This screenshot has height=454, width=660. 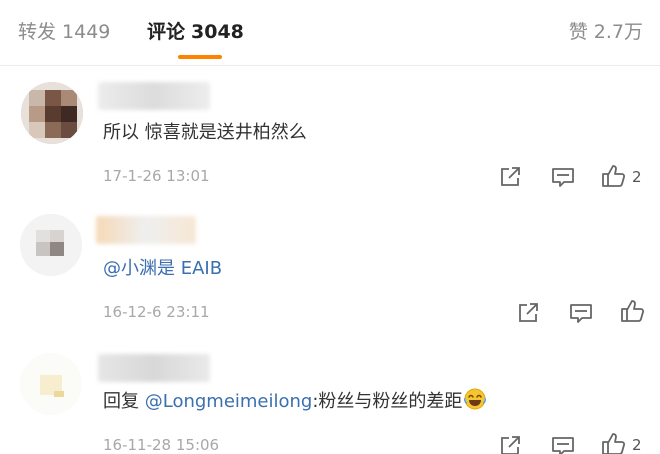 I want to click on tab-repost-count: 1449, so click(x=86, y=32).